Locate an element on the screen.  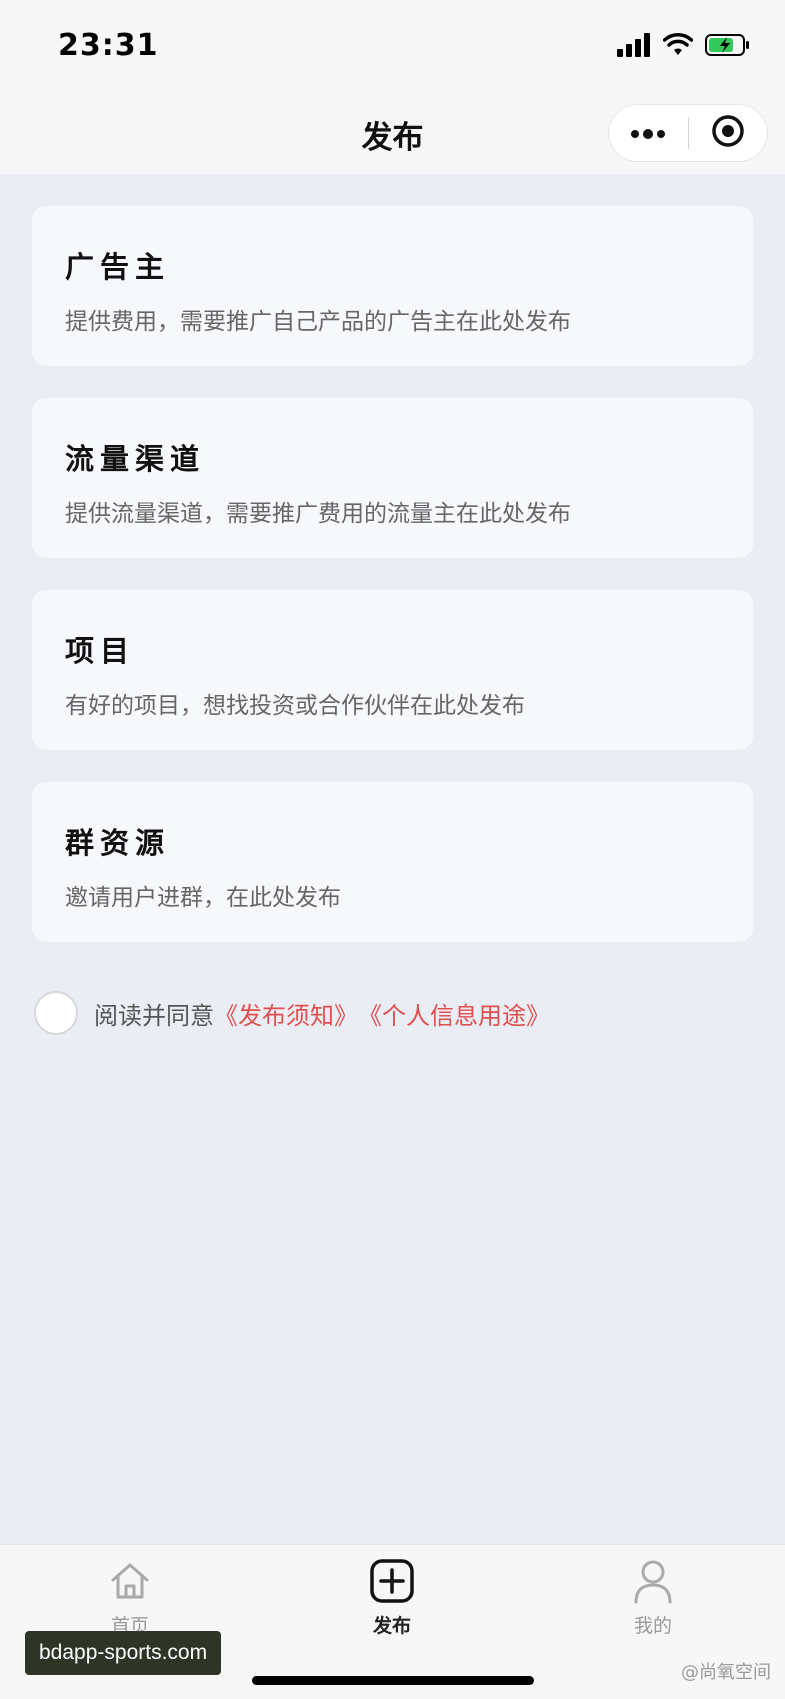
more-button is located at coordinates (648, 133).